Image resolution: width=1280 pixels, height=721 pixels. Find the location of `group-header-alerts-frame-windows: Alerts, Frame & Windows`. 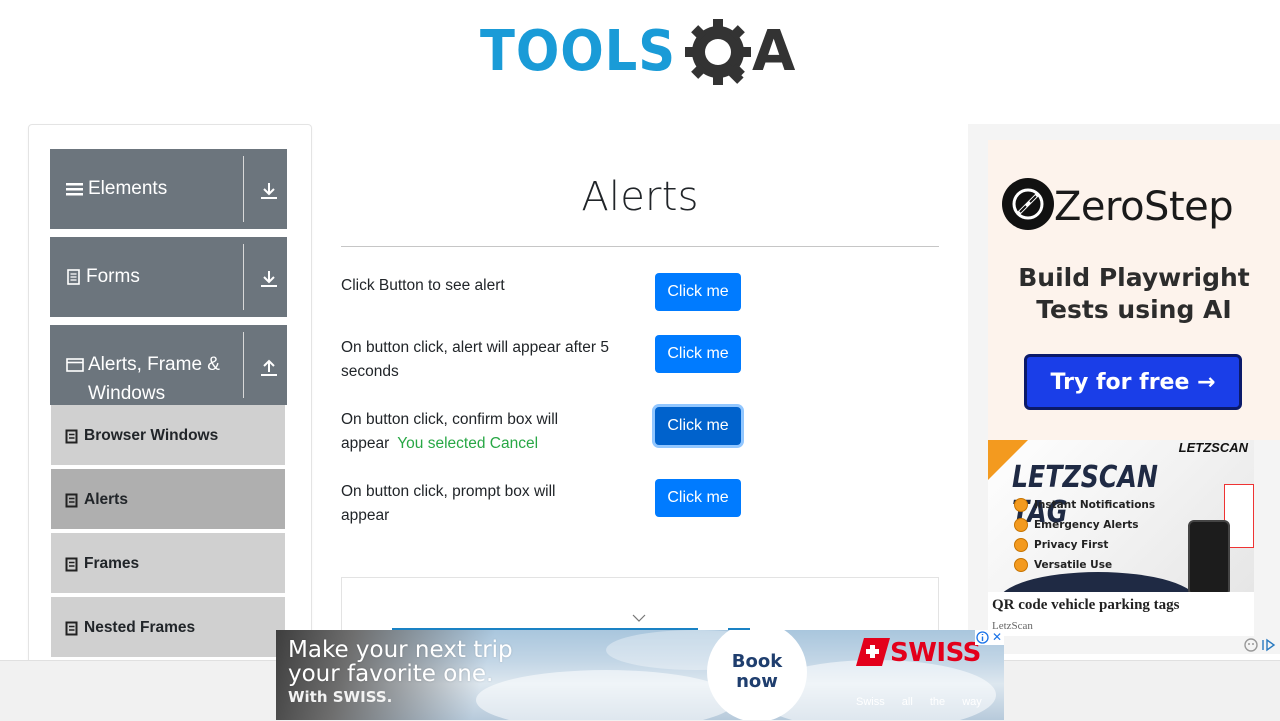

group-header-alerts-frame-windows: Alerts, Frame & Windows is located at coordinates (168, 365).